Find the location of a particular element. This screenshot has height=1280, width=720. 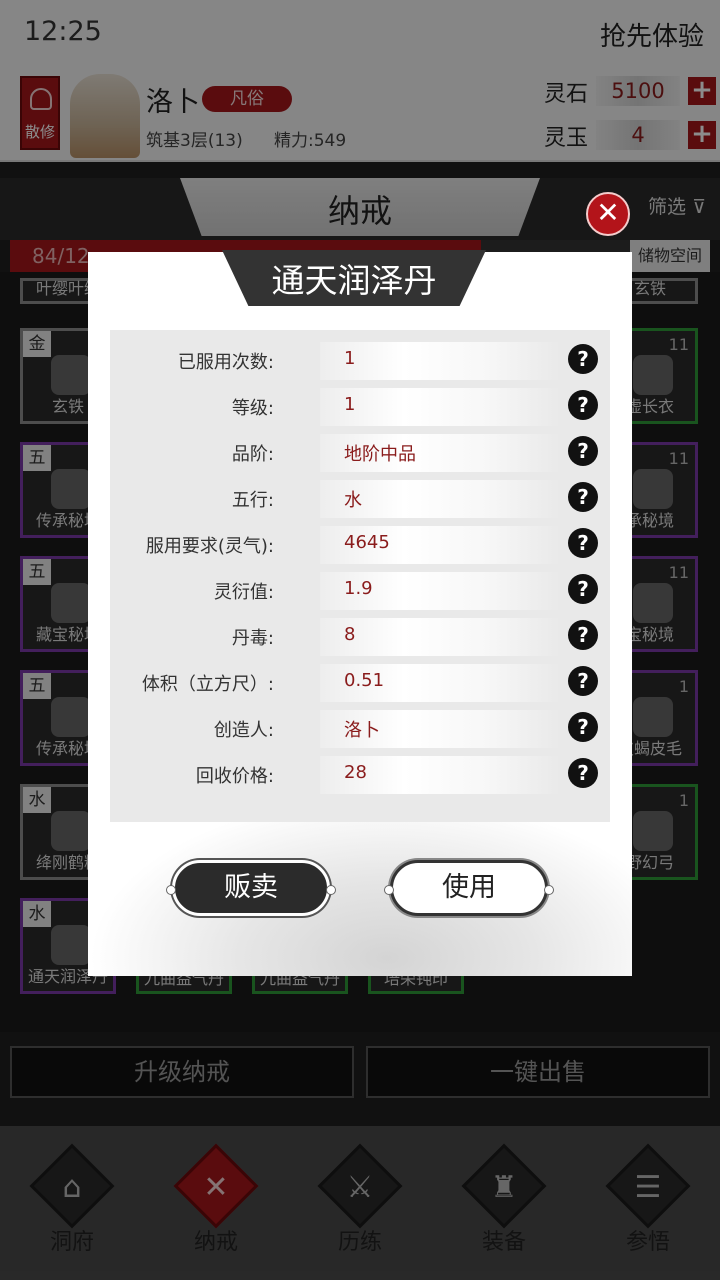

property-value: 28 is located at coordinates (355, 772).